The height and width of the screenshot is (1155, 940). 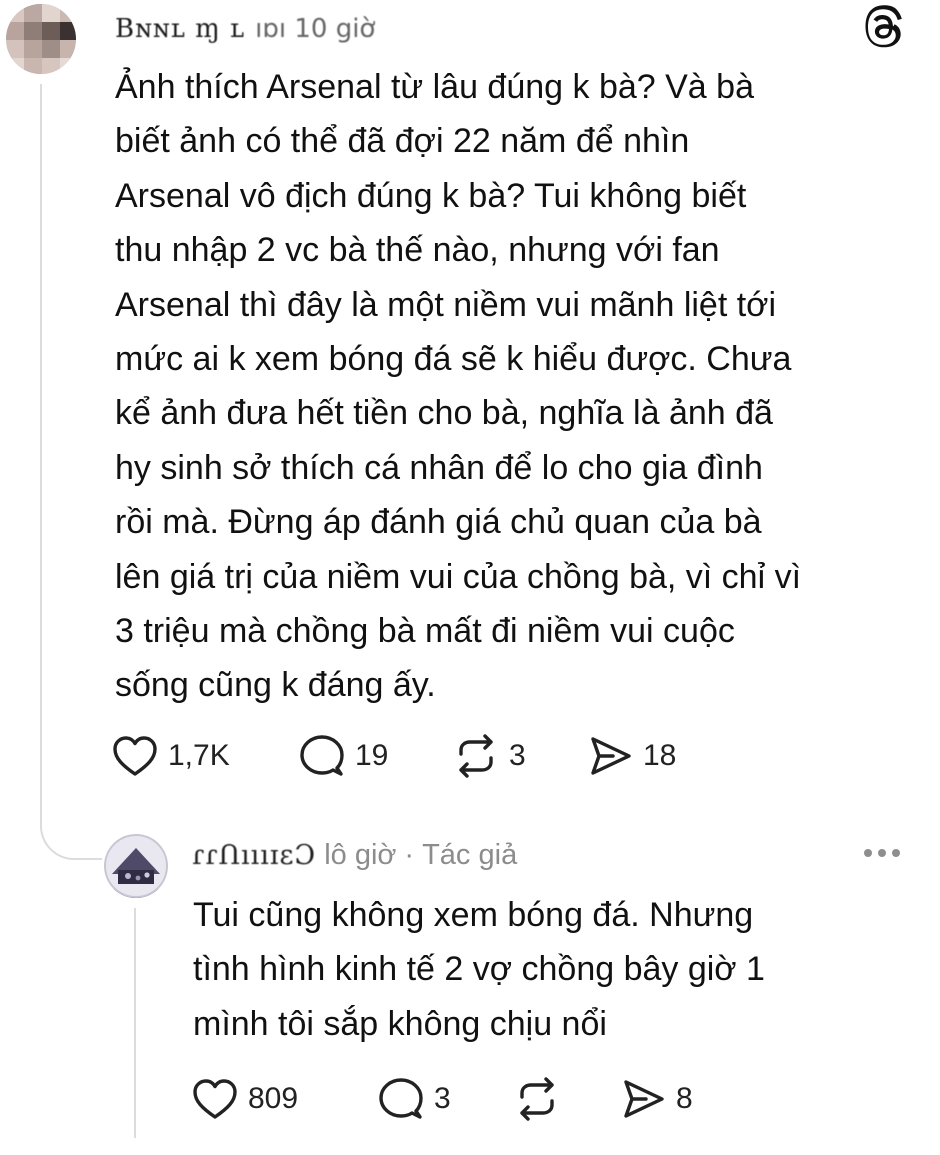 I want to click on reply-like-button: 809, so click(x=285, y=1099).